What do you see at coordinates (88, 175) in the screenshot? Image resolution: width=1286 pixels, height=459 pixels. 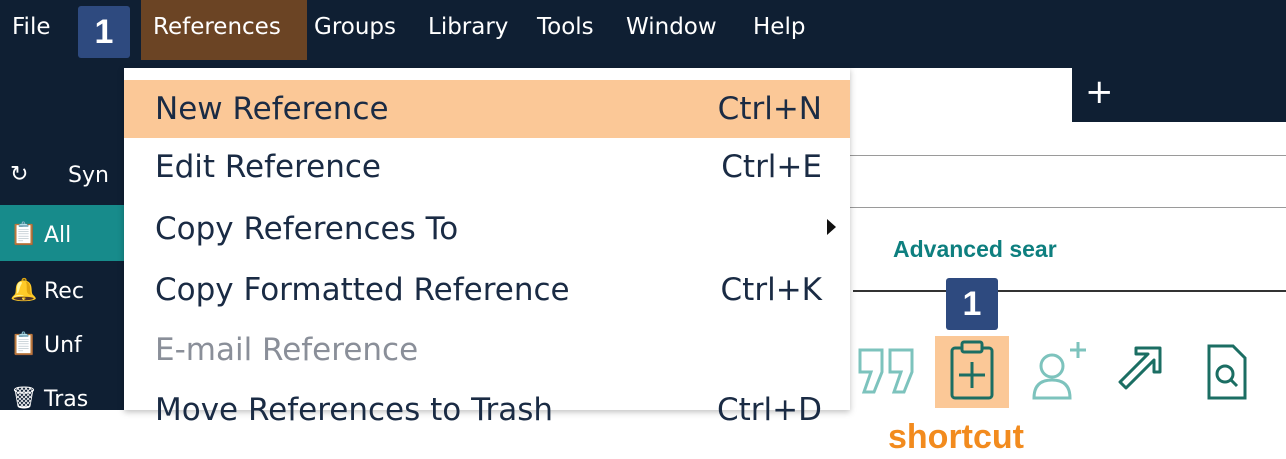 I see `sidebar-item-label: Syn` at bounding box center [88, 175].